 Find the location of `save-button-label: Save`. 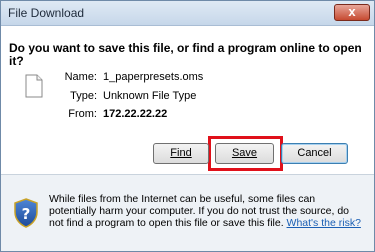

save-button-label: Save is located at coordinates (244, 153).